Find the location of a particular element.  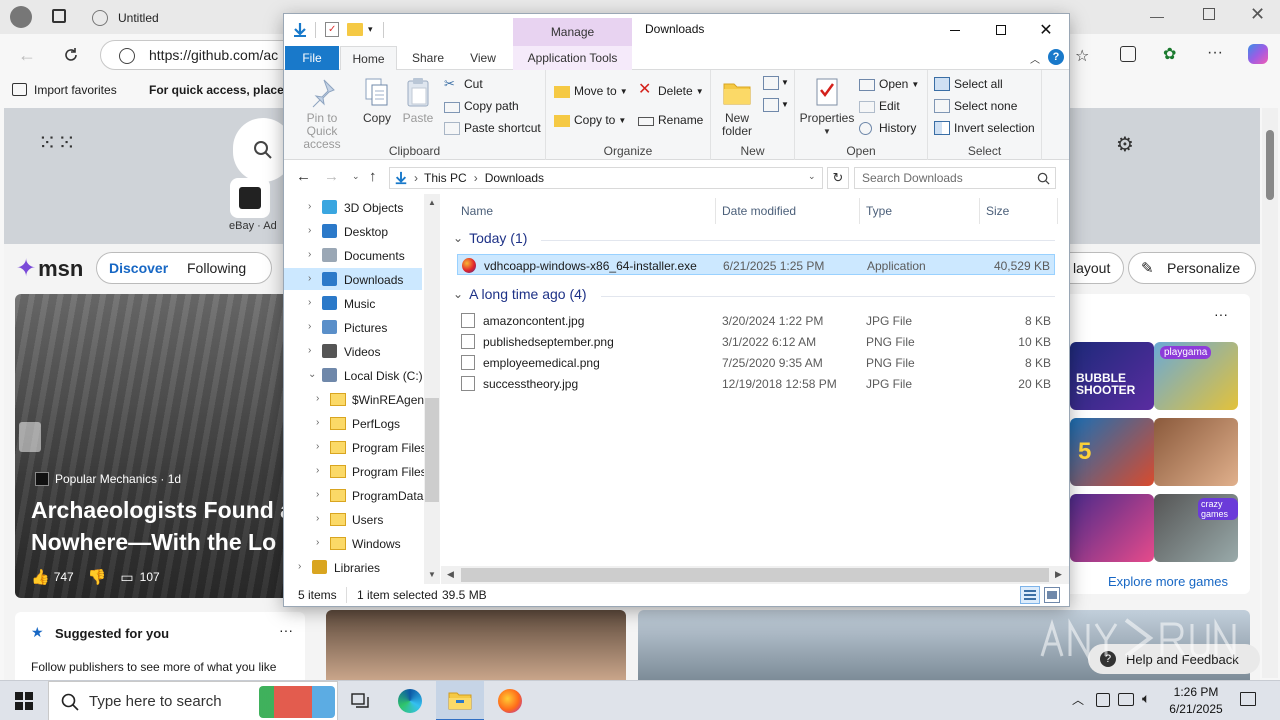

site-info-icon is located at coordinates (127, 56).